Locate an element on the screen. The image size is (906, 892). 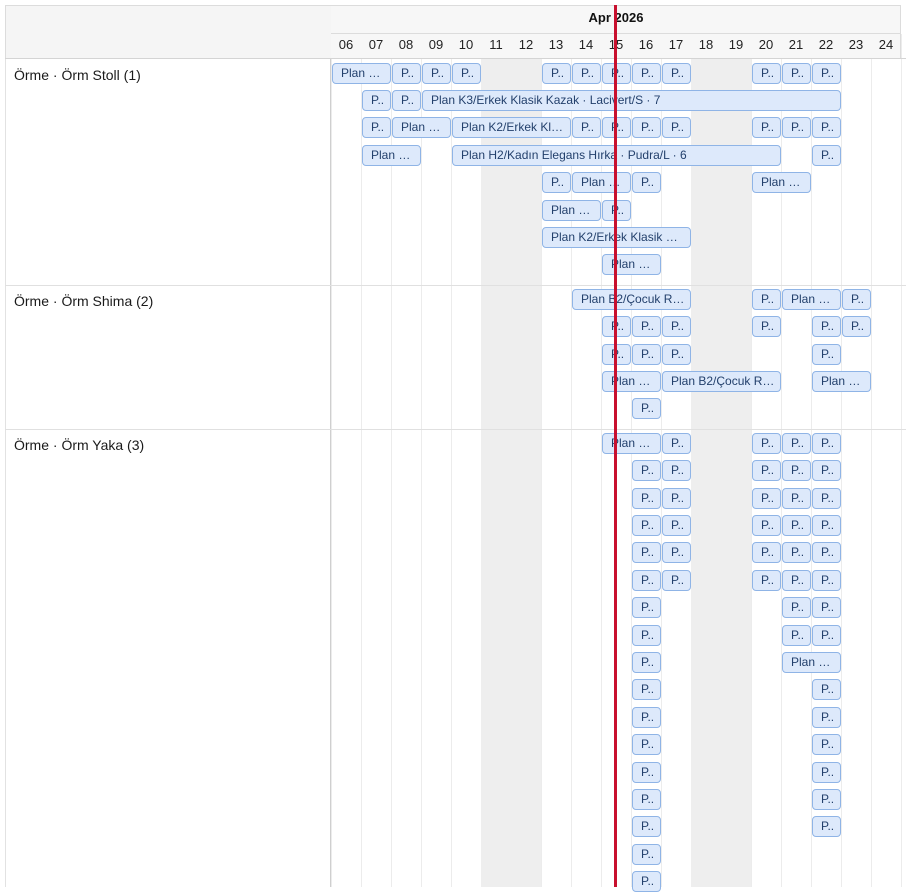
resource-column-header is located at coordinates (168, 32).